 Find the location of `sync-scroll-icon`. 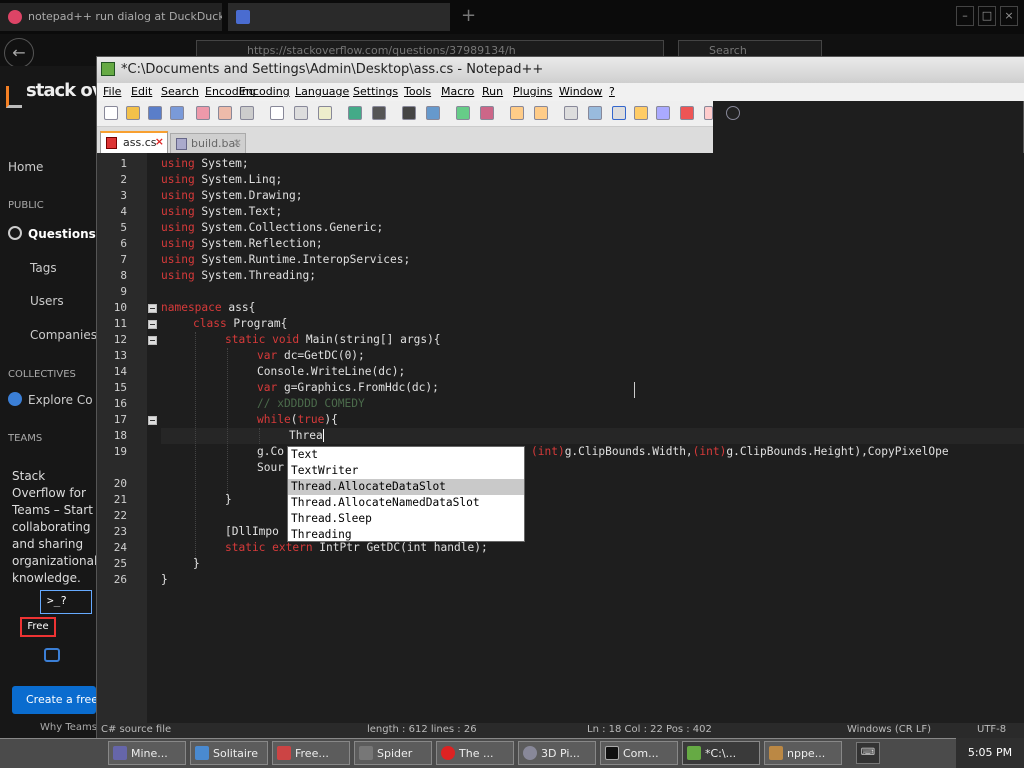

sync-scroll-icon is located at coordinates (517, 113).